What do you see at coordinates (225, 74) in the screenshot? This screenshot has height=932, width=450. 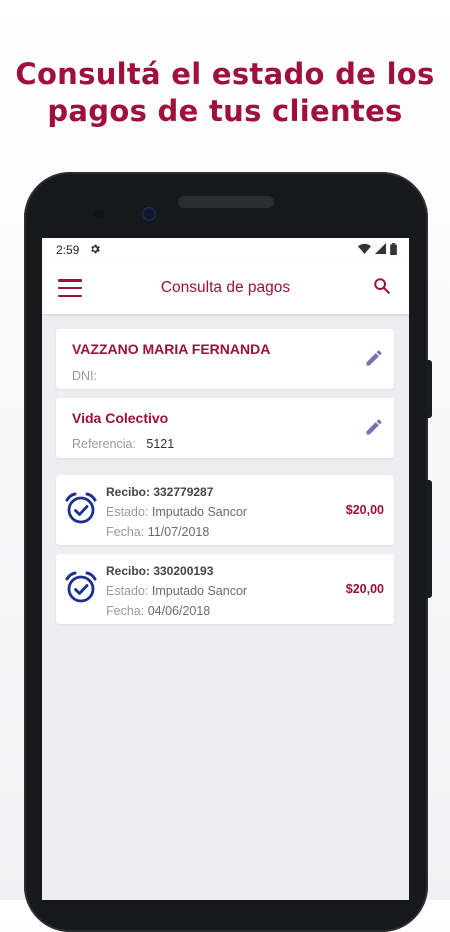 I see `headline-line-1: Consultá el estado de los` at bounding box center [225, 74].